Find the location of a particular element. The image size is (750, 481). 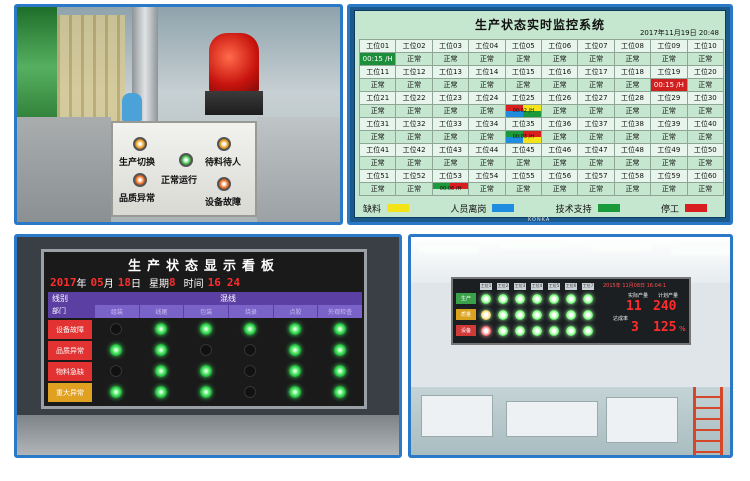

station-name: 工位22 is located at coordinates (414, 98).